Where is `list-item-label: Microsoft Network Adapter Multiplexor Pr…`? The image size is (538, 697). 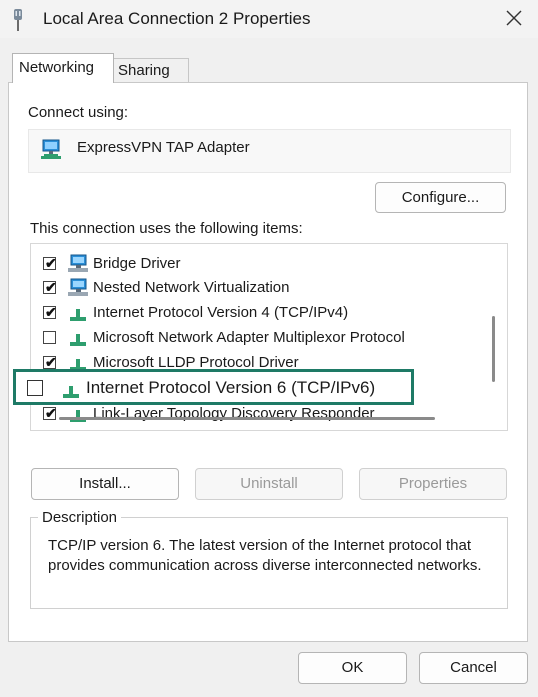
list-item-label: Microsoft Network Adapter Multiplexor Pr… is located at coordinates (249, 337).